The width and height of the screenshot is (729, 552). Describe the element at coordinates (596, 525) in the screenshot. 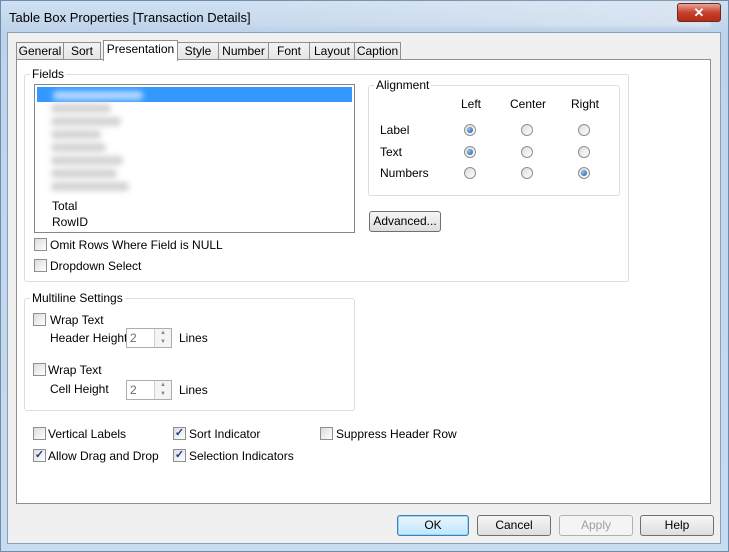

I see `apply-button: Apply` at that location.